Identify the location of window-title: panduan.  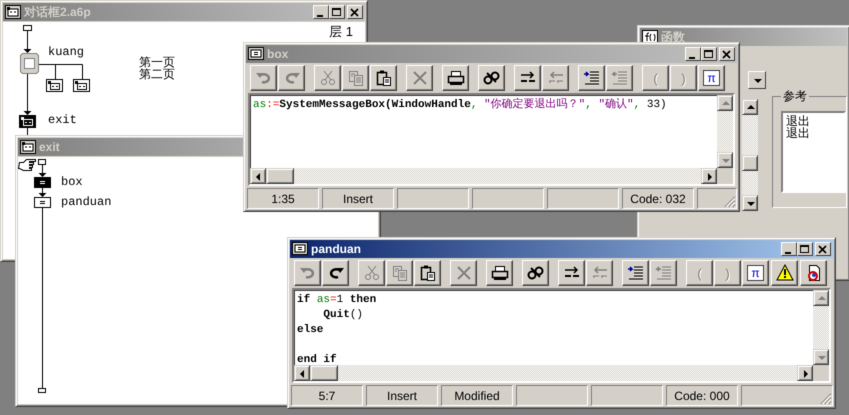
(336, 249).